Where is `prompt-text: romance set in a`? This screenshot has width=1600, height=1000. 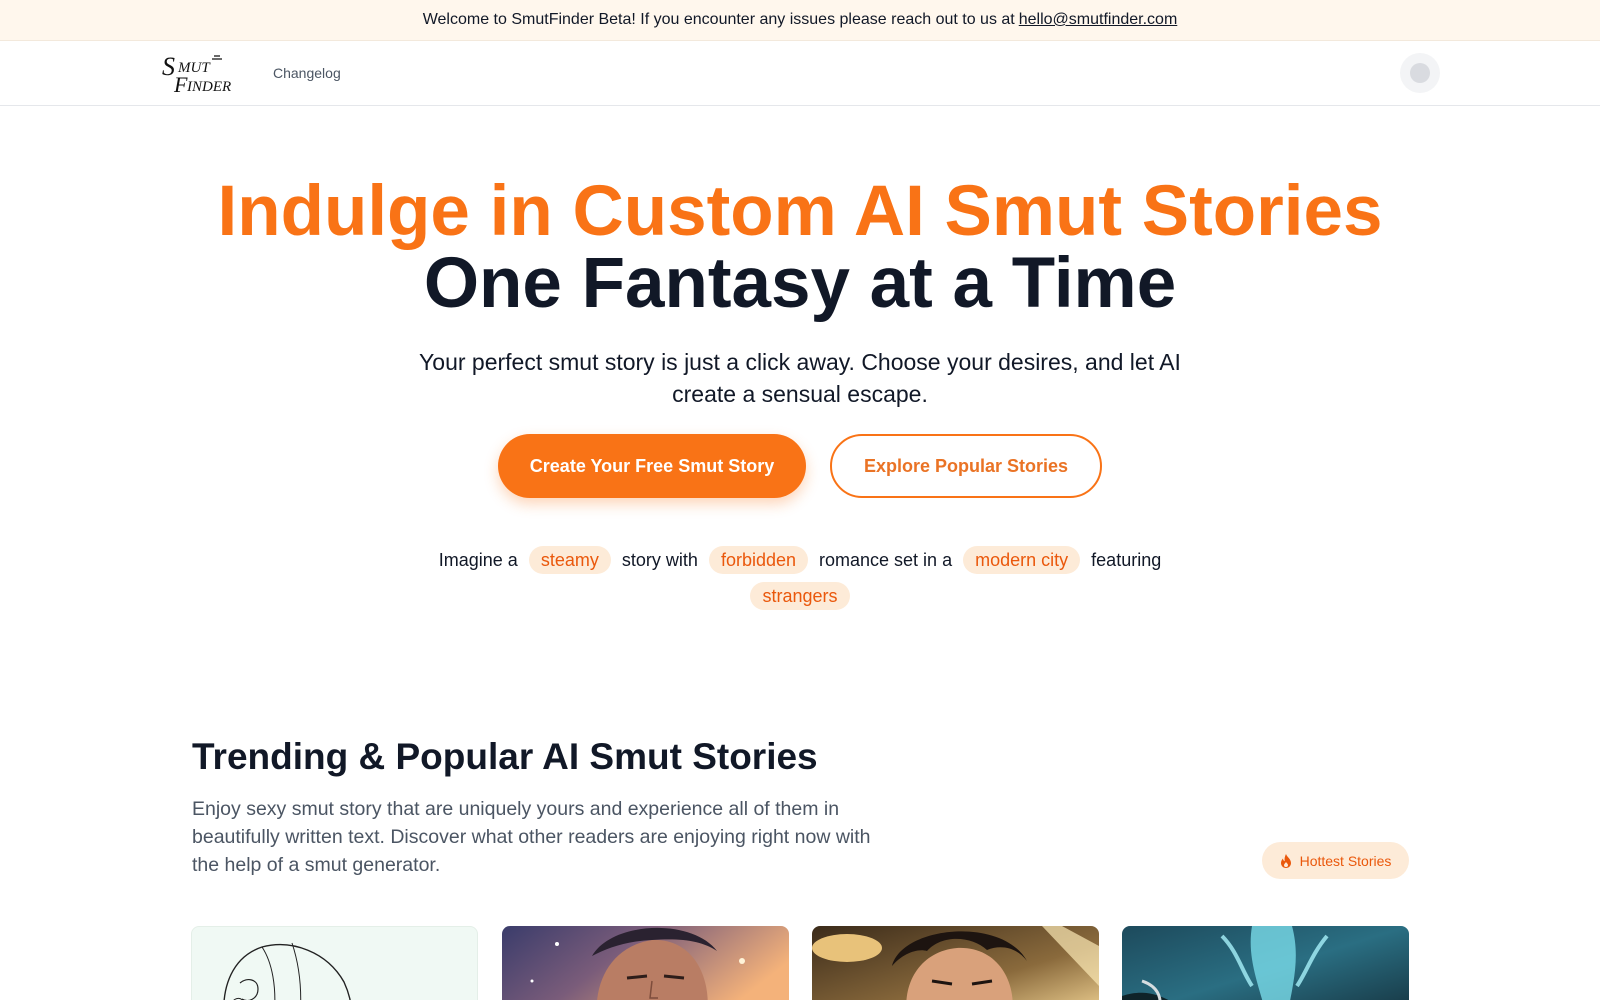 prompt-text: romance set in a is located at coordinates (886, 560).